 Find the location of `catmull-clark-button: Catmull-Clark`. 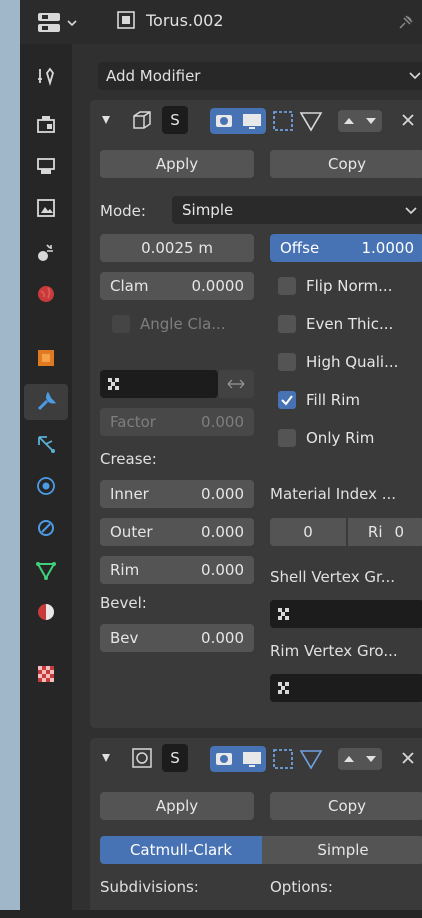

catmull-clark-button: Catmull-Clark is located at coordinates (181, 850).